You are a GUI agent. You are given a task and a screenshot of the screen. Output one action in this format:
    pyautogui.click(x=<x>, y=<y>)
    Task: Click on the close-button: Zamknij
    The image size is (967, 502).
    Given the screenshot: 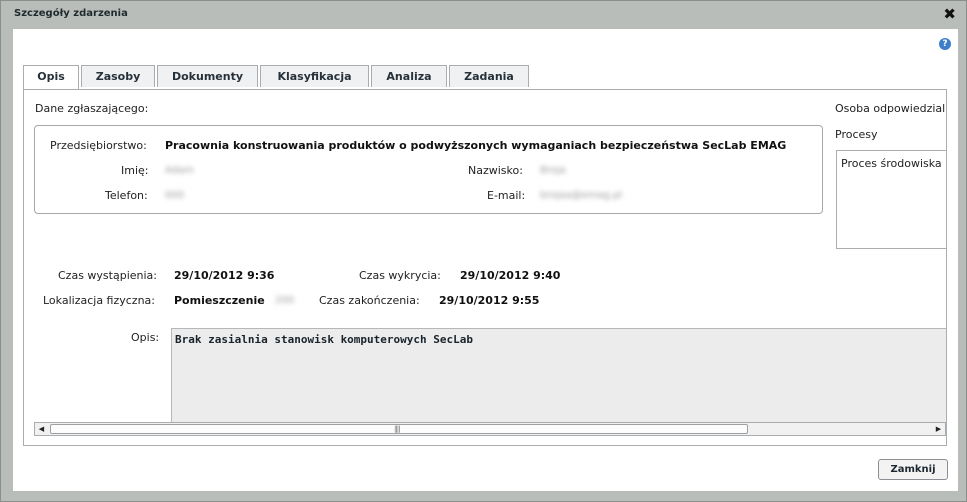 What is the action you would take?
    pyautogui.click(x=913, y=469)
    